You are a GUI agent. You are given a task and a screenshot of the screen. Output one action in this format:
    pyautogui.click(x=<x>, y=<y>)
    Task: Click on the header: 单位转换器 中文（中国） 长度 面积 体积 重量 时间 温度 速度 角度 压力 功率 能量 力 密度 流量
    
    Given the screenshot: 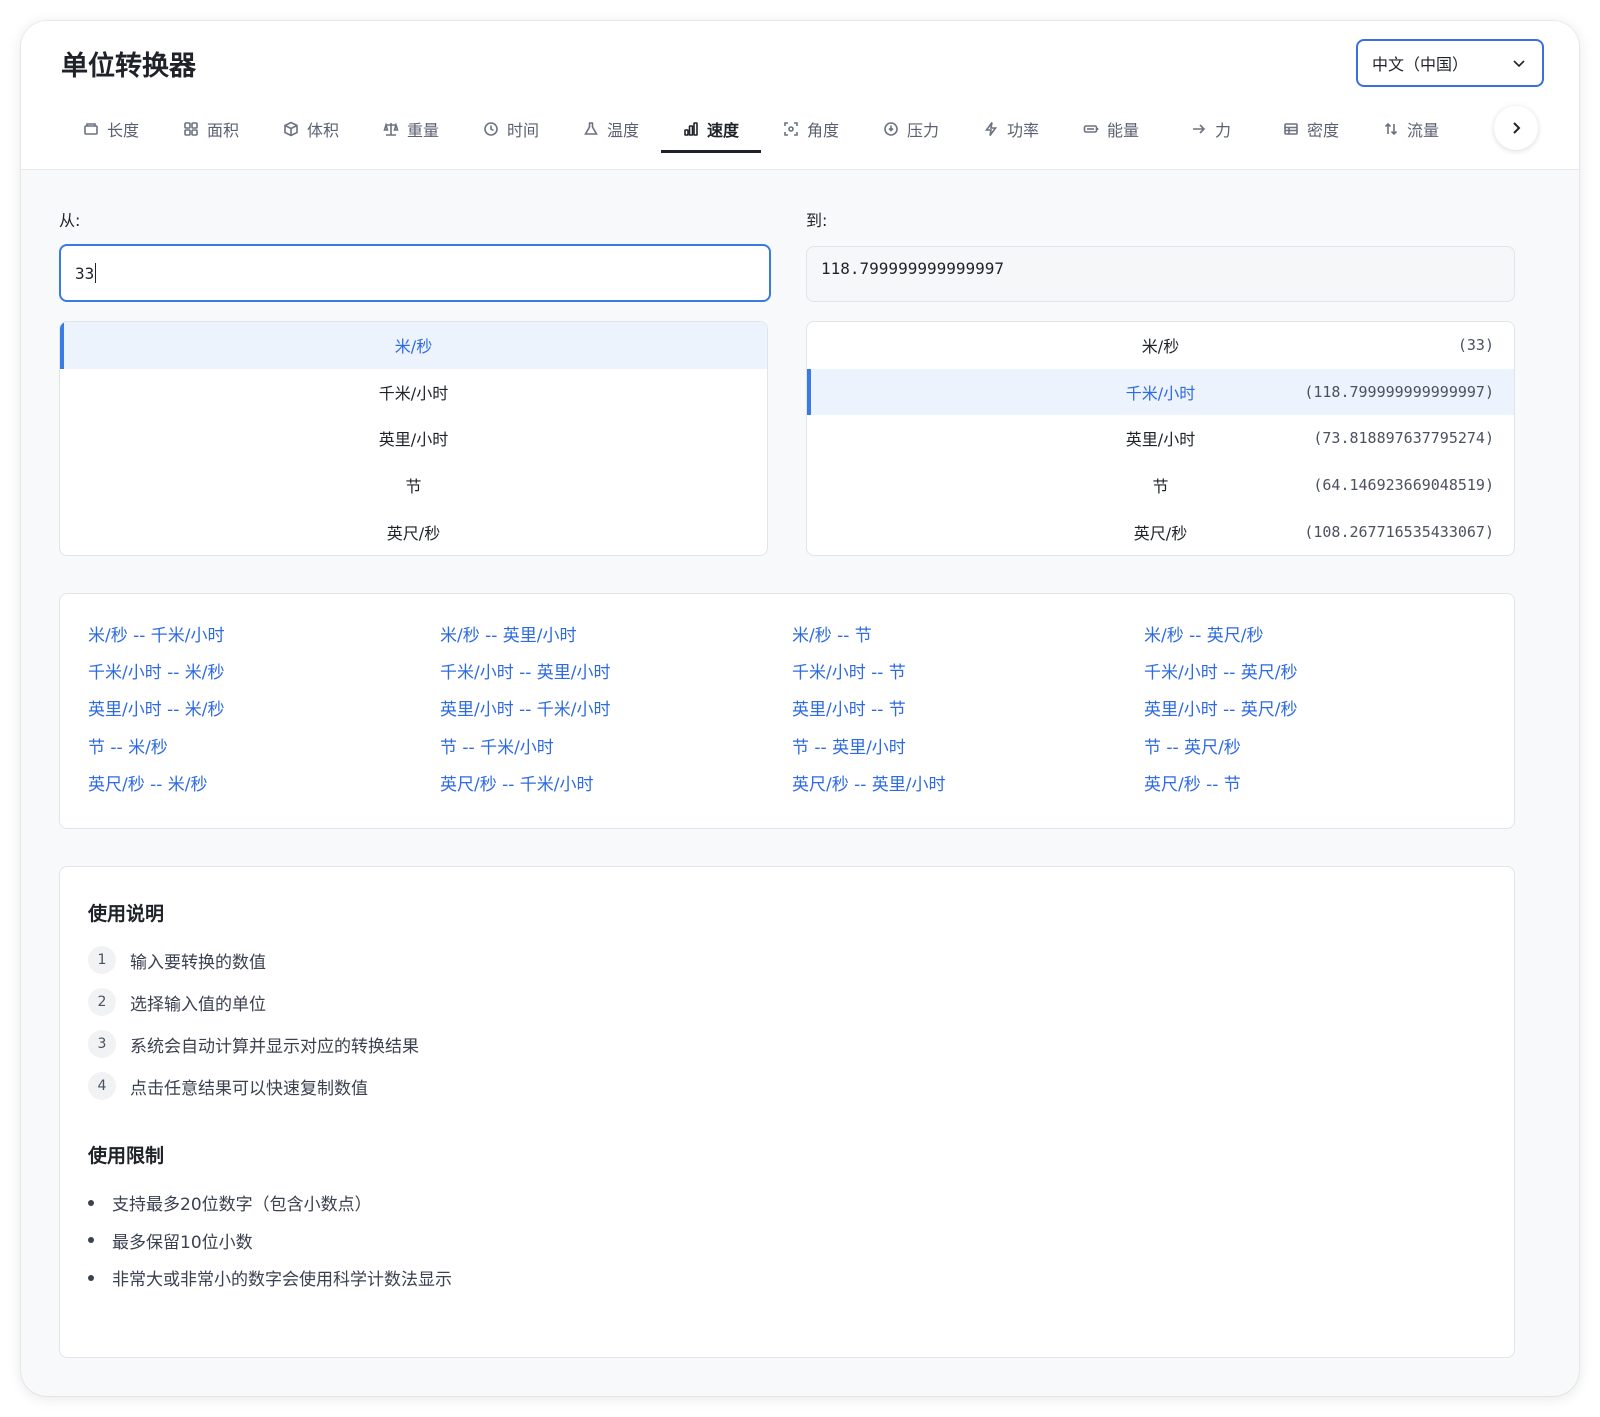 What is the action you would take?
    pyautogui.click(x=800, y=95)
    